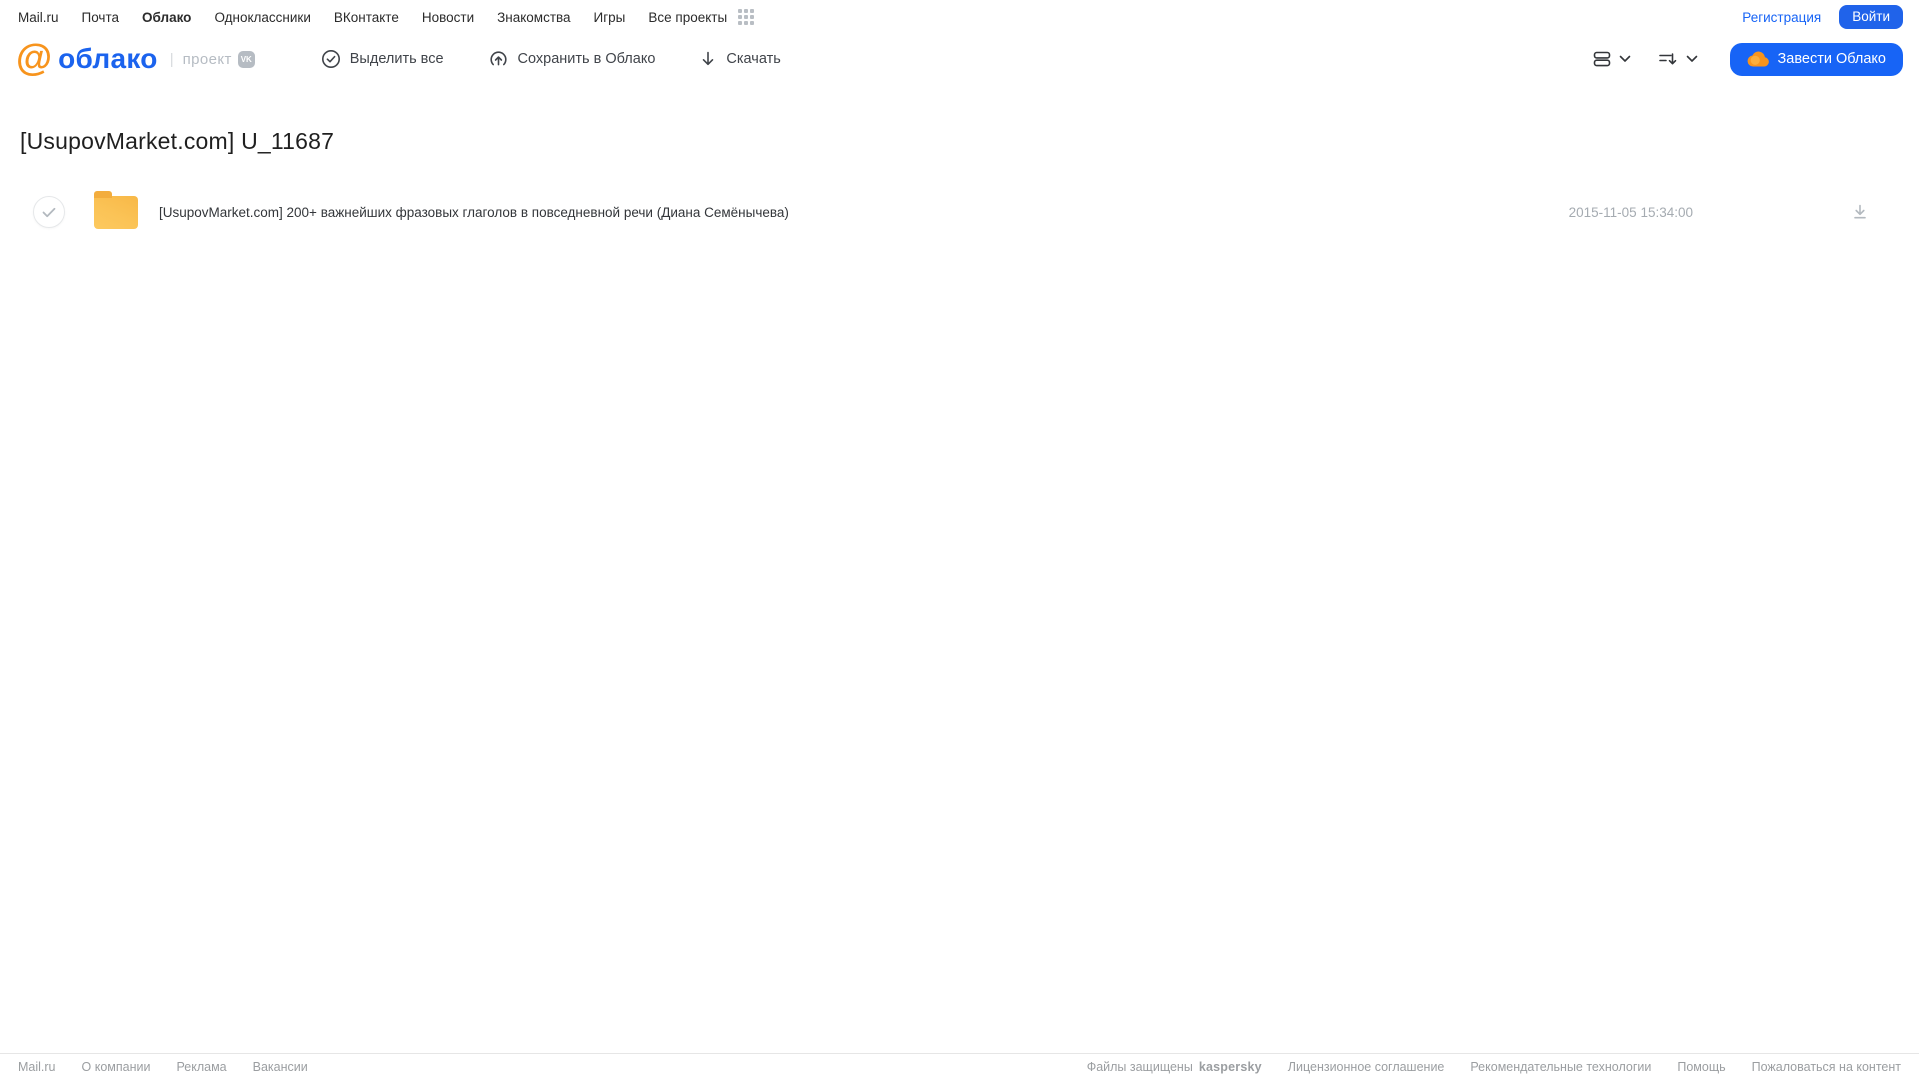 The height and width of the screenshot is (1079, 1919). Describe the element at coordinates (1677, 59) in the screenshot. I see `sort-dropdown` at that location.